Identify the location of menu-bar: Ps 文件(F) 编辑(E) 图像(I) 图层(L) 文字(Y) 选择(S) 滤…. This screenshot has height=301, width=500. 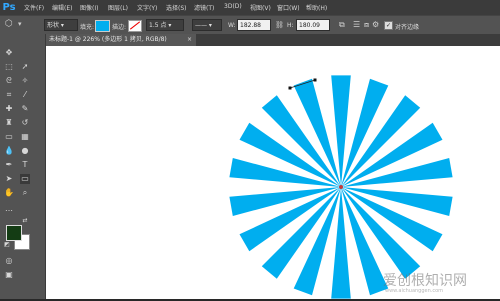
(250, 7).